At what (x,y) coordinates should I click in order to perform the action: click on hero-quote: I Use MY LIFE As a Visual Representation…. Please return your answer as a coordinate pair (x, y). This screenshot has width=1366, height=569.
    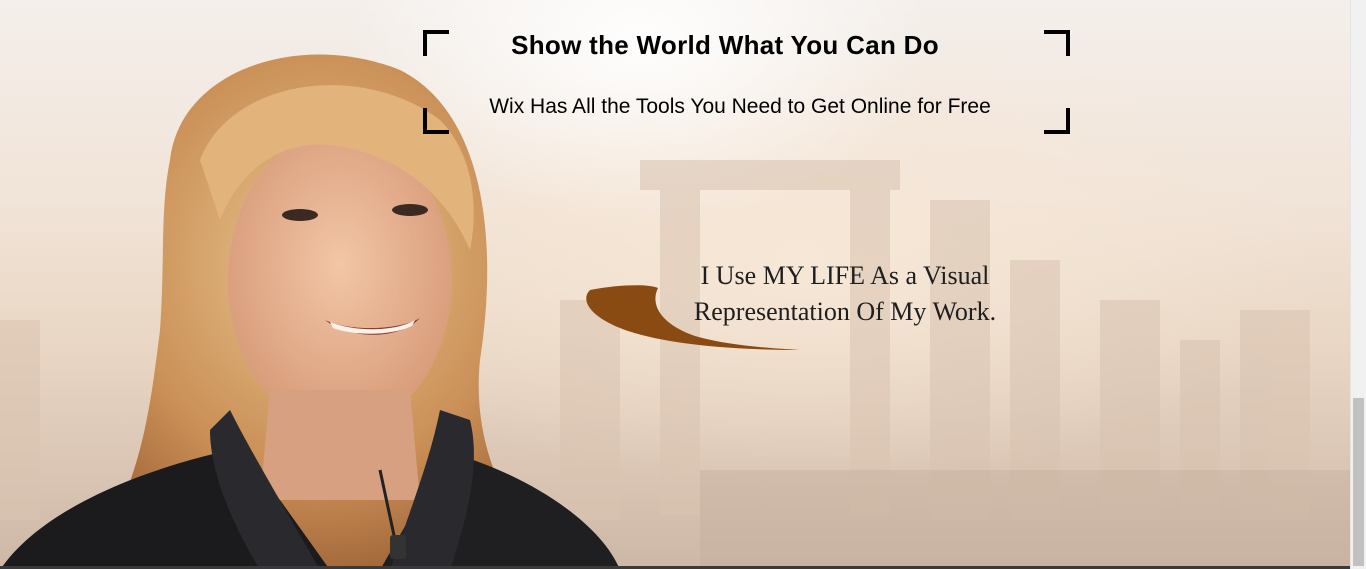
    Looking at the image, I should click on (845, 294).